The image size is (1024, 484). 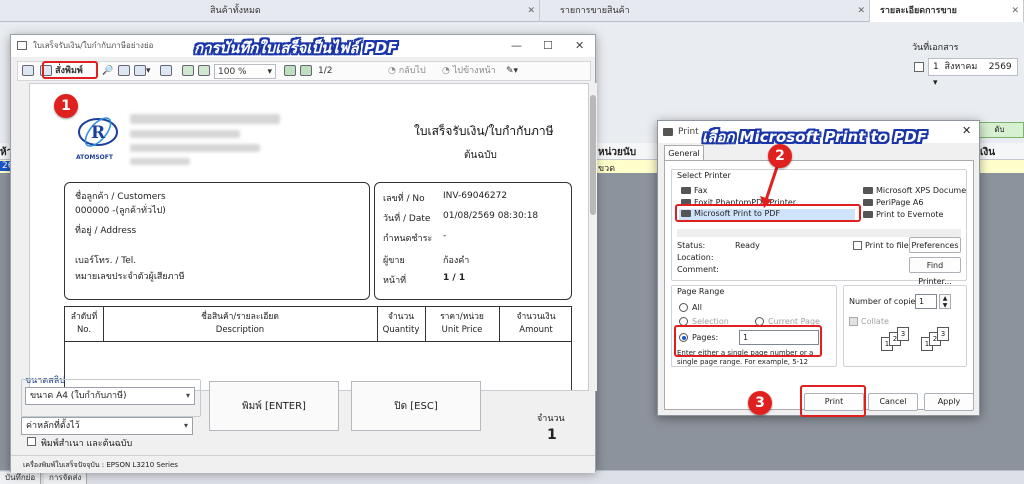 What do you see at coordinates (945, 301) in the screenshot?
I see `copies-stepper: ▲ ▼` at bounding box center [945, 301].